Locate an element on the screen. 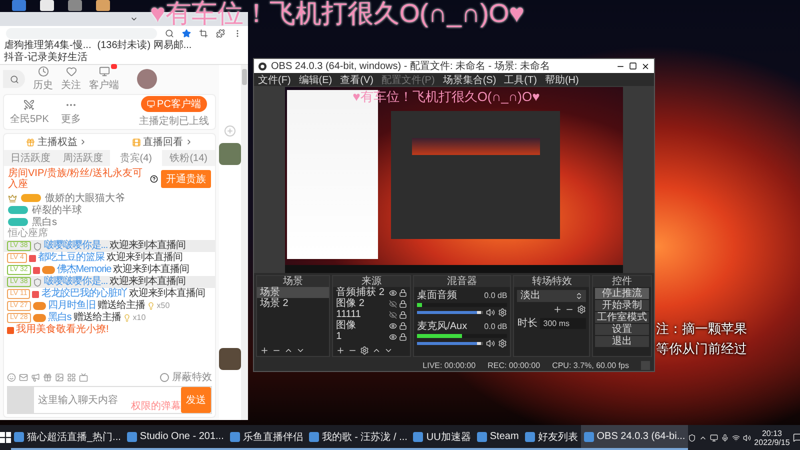  nav-item: 客户端 is located at coordinates (104, 79).